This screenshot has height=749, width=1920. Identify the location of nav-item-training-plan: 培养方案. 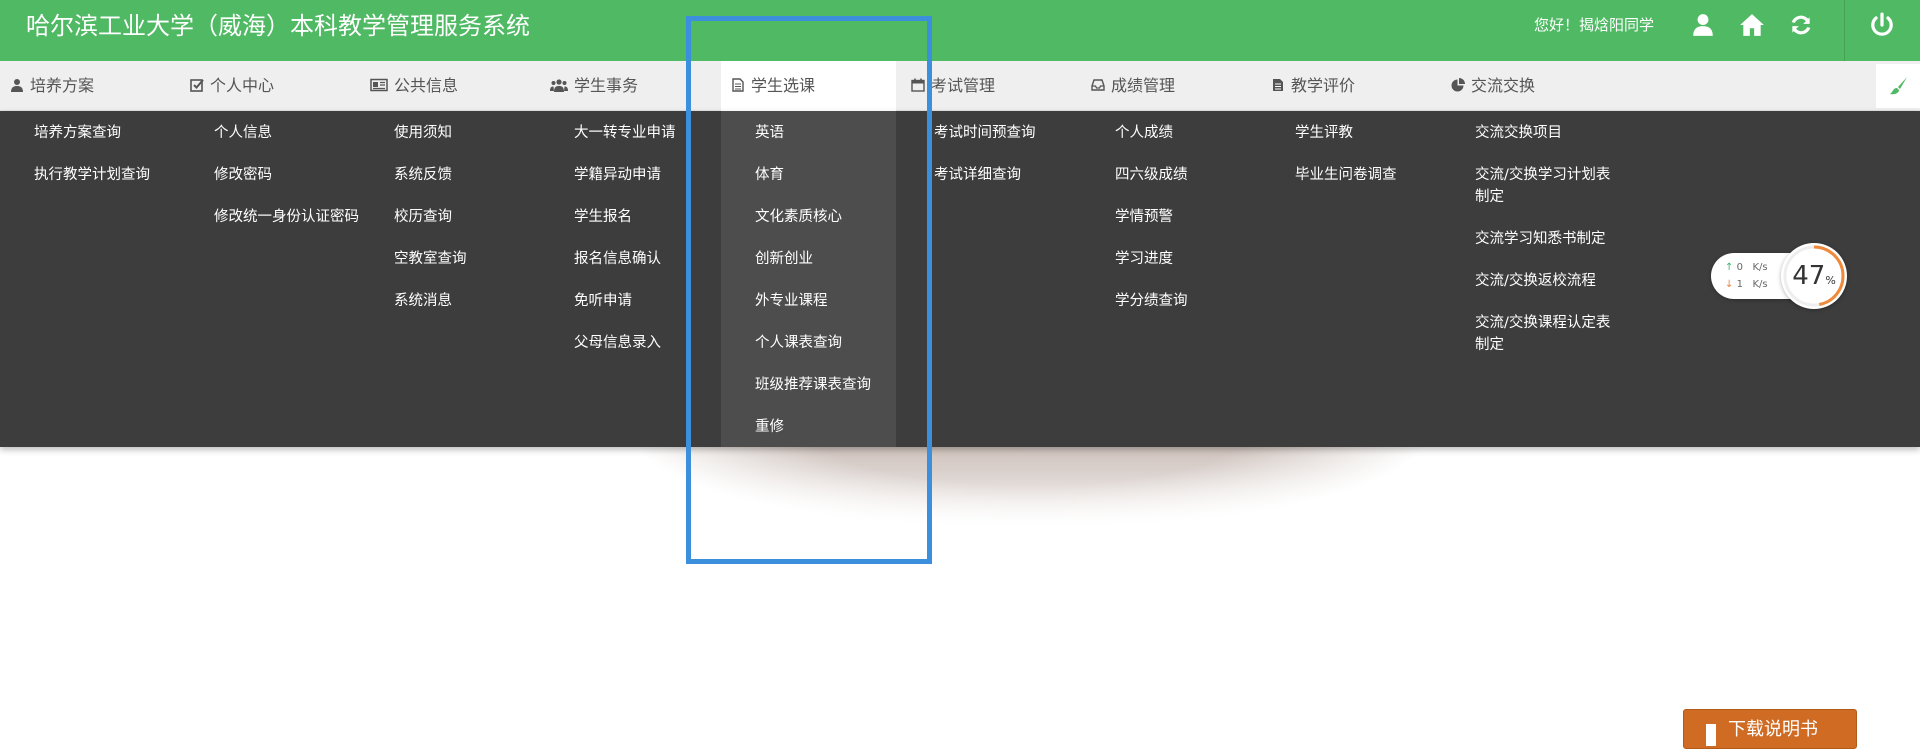
(52, 86).